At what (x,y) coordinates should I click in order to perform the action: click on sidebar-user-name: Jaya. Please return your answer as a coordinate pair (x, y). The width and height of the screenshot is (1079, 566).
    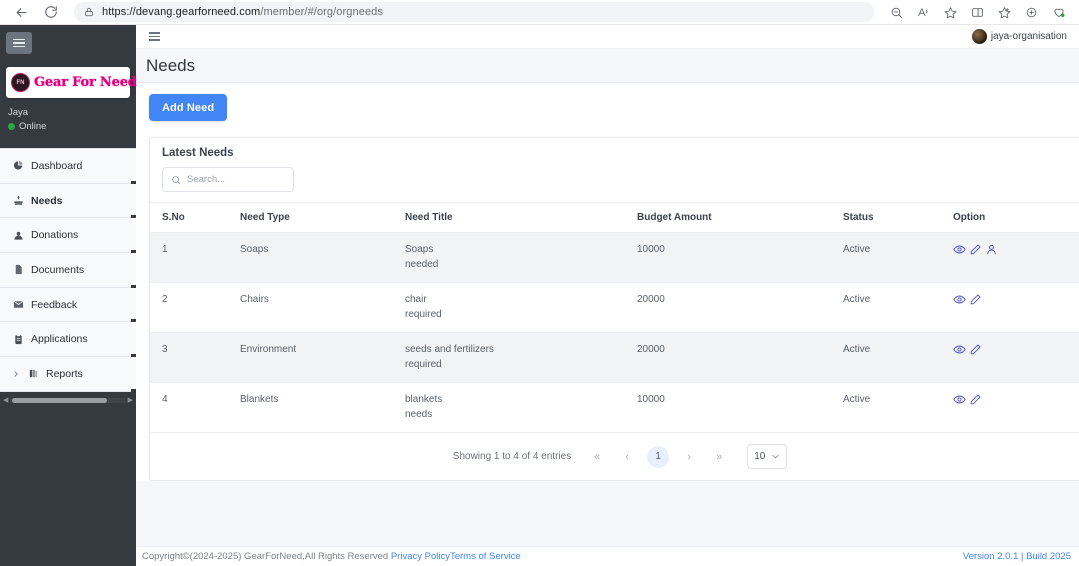
    Looking at the image, I should click on (18, 112).